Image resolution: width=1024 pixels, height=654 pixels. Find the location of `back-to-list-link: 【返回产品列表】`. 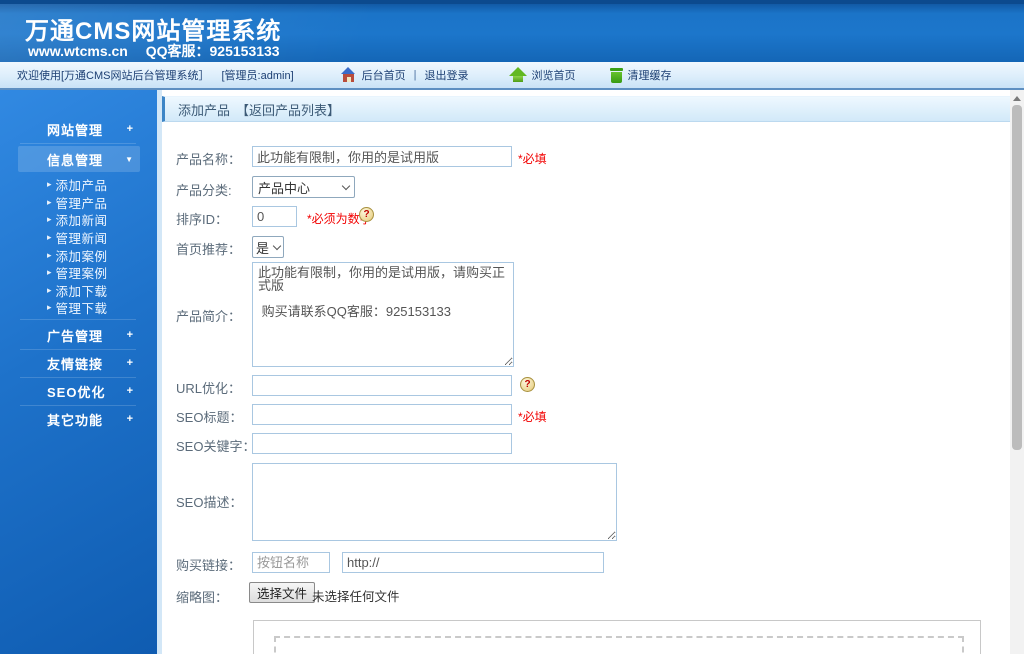

back-to-list-link: 【返回产品列表】 is located at coordinates (288, 109).